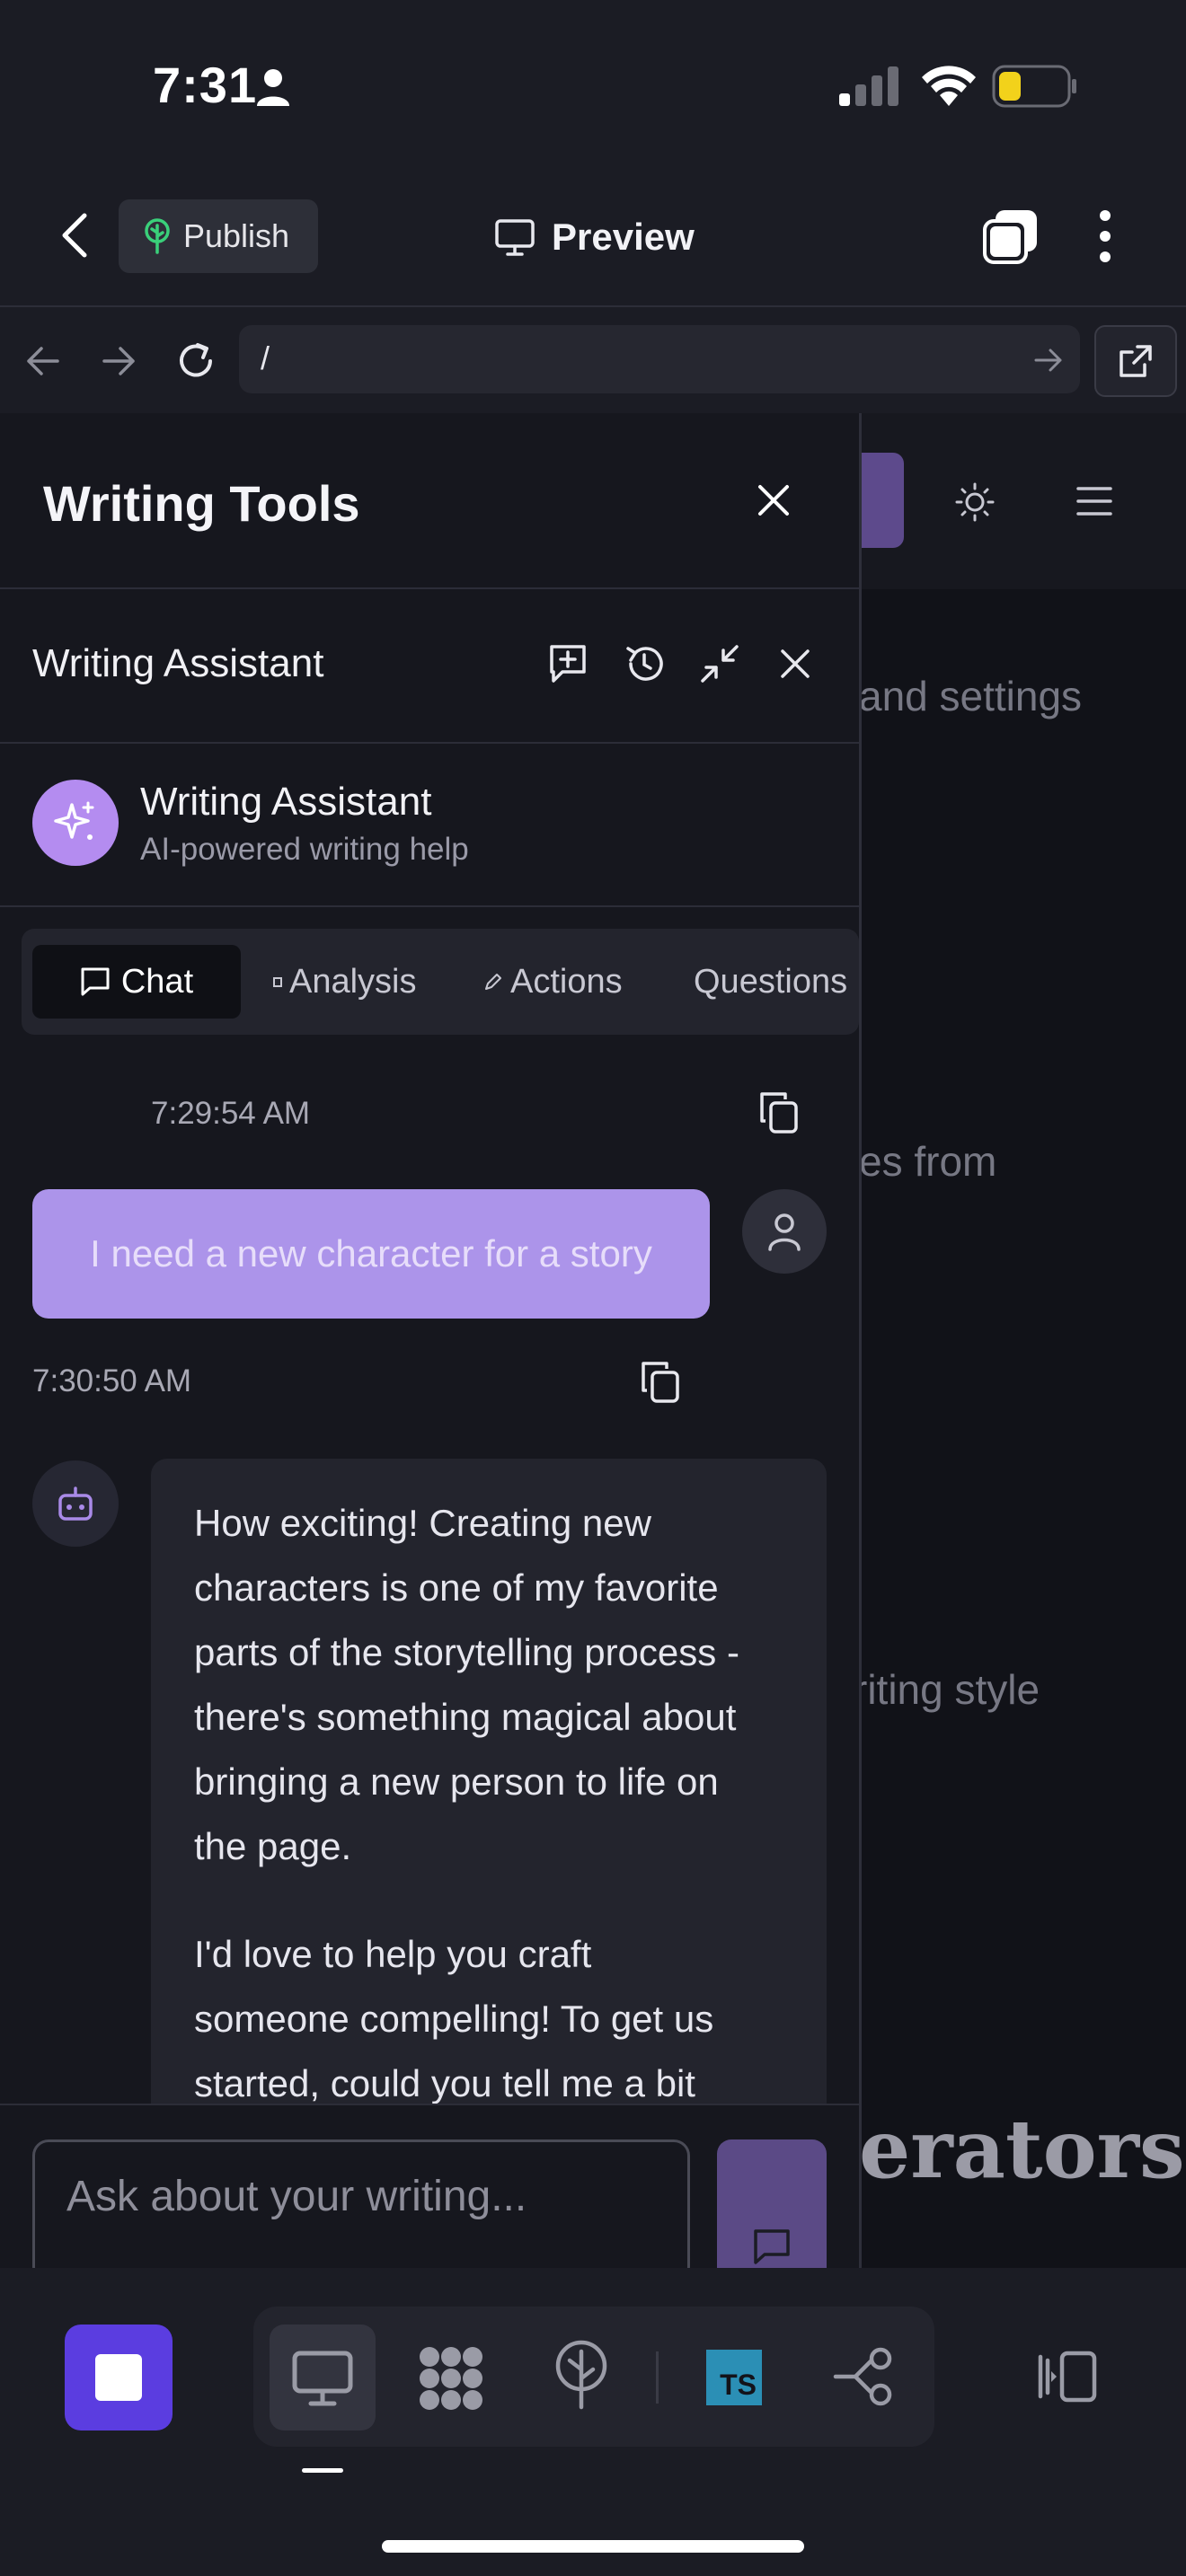  Describe the element at coordinates (273, 1846) in the screenshot. I see `text-line: the page.` at that location.